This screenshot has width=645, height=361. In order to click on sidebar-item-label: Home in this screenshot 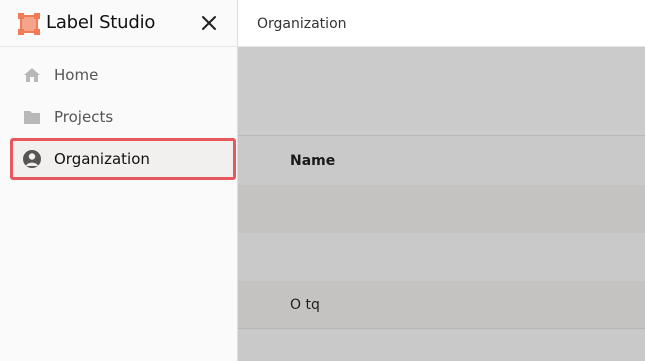, I will do `click(76, 75)`.